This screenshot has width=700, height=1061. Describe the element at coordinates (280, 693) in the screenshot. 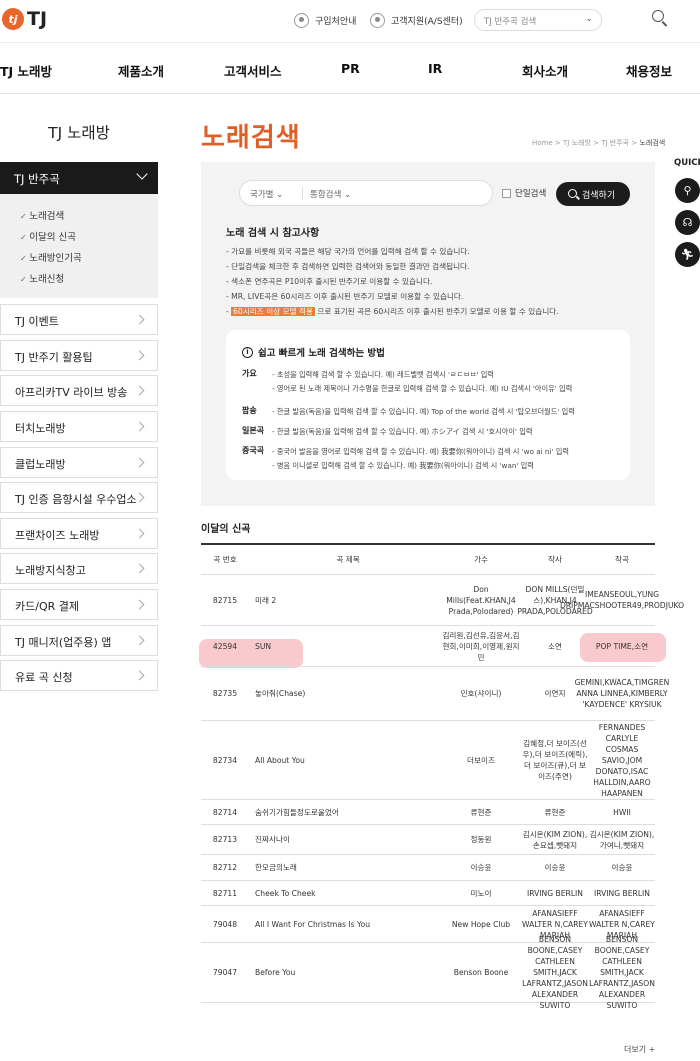

I see `cell-title: 놓아줘(Chase)` at that location.